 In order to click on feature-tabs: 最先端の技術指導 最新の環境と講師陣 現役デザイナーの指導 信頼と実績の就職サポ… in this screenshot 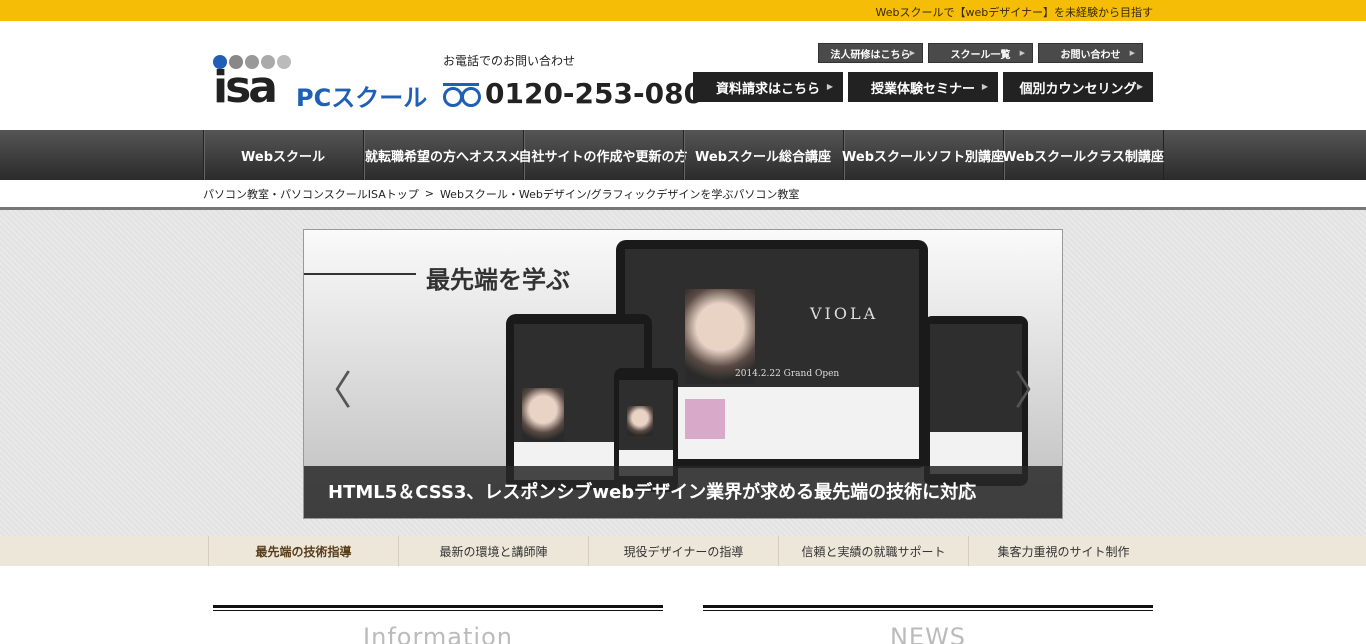, I will do `click(683, 551)`.